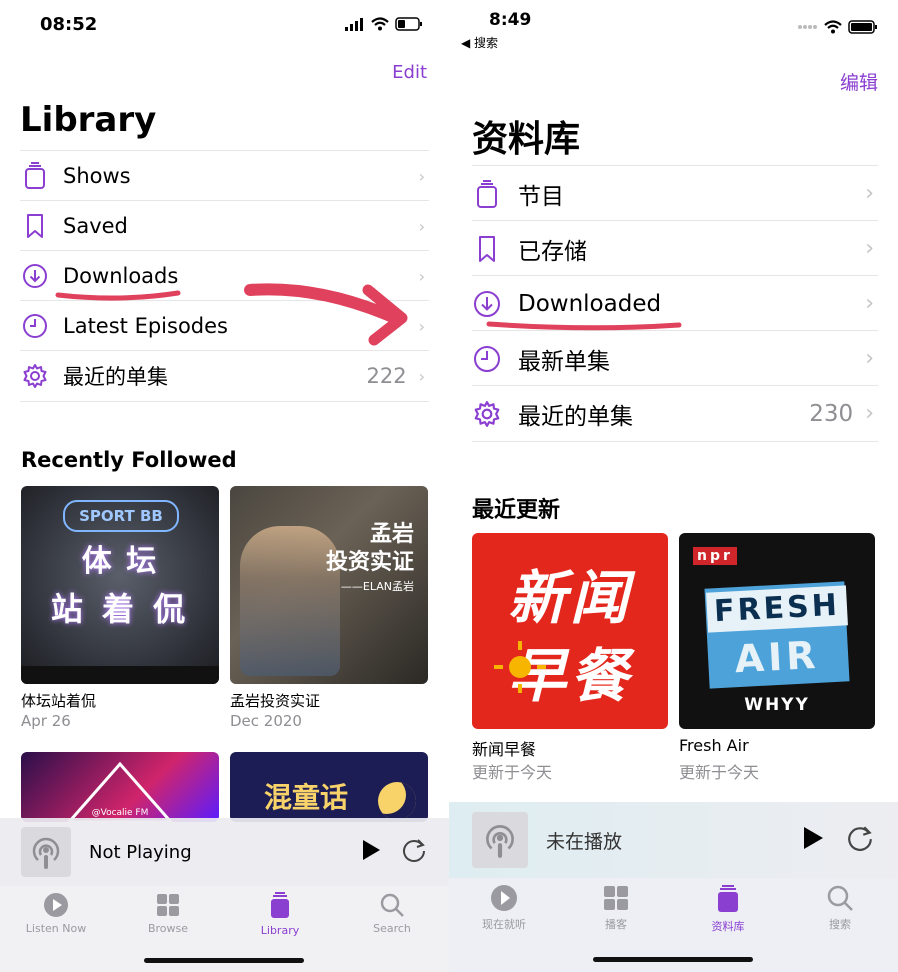 The image size is (898, 972). What do you see at coordinates (377, 586) in the screenshot?
I see `artwork-text: ——ELAN孟岩` at bounding box center [377, 586].